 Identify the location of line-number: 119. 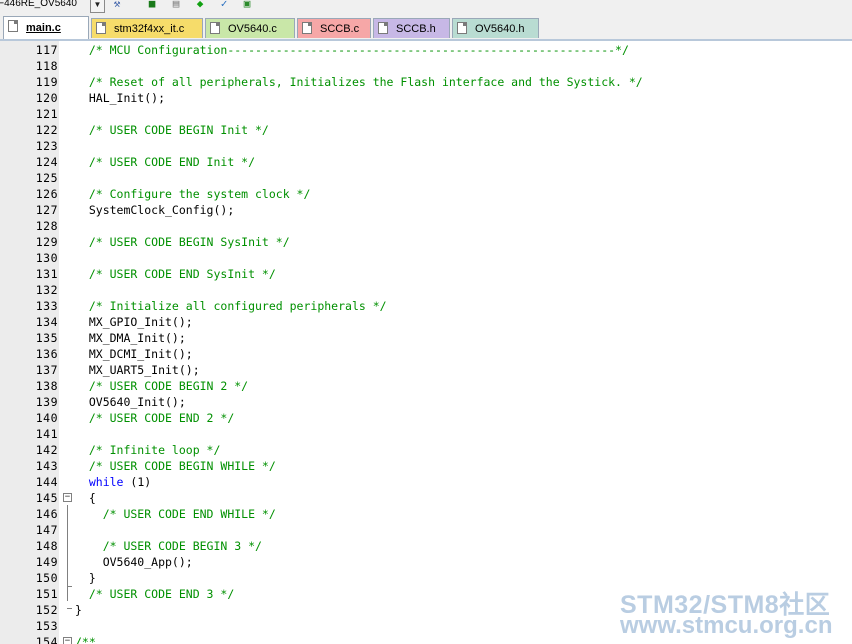
(46, 82).